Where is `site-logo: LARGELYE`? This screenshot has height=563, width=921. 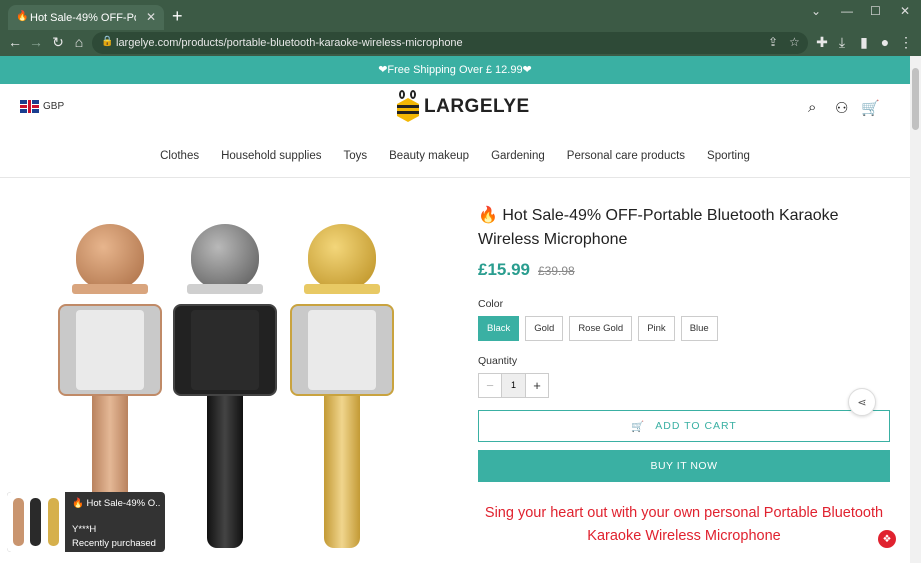 site-logo: LARGELYE is located at coordinates (463, 107).